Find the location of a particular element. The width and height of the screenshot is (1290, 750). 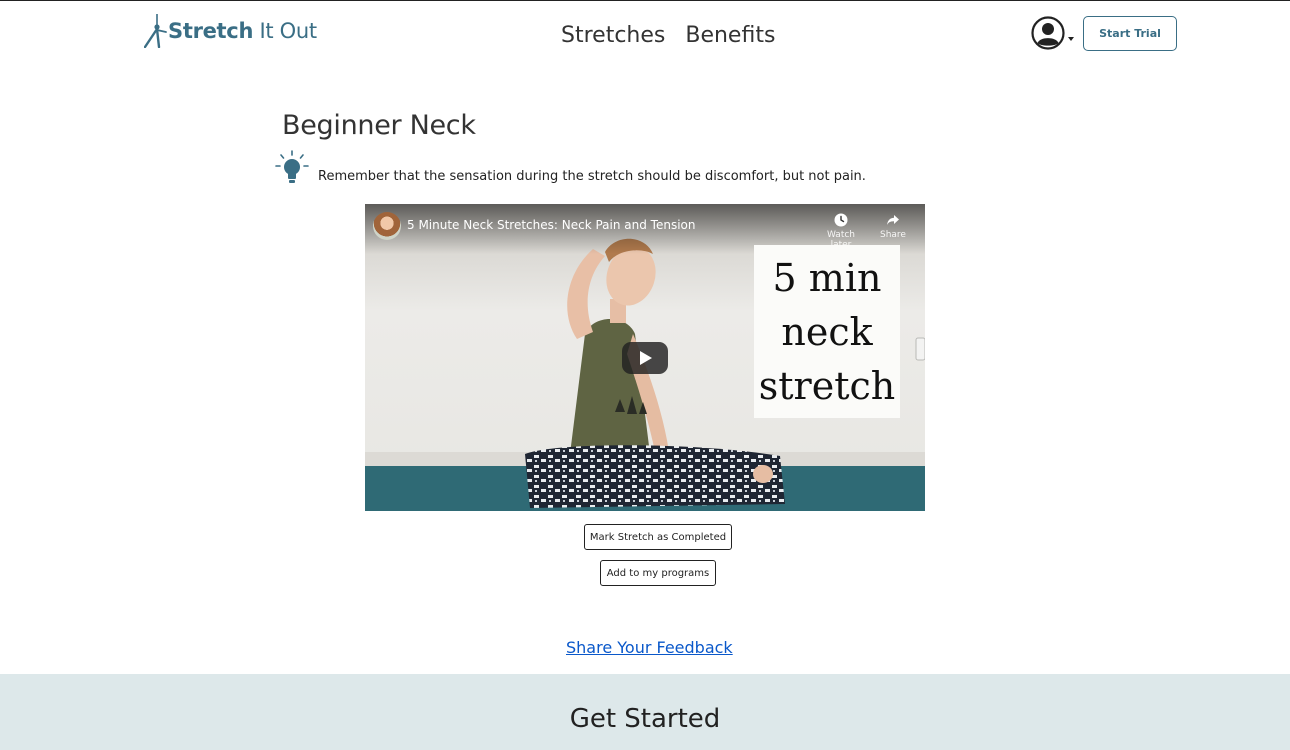

caption-line-2: neck is located at coordinates (827, 331).